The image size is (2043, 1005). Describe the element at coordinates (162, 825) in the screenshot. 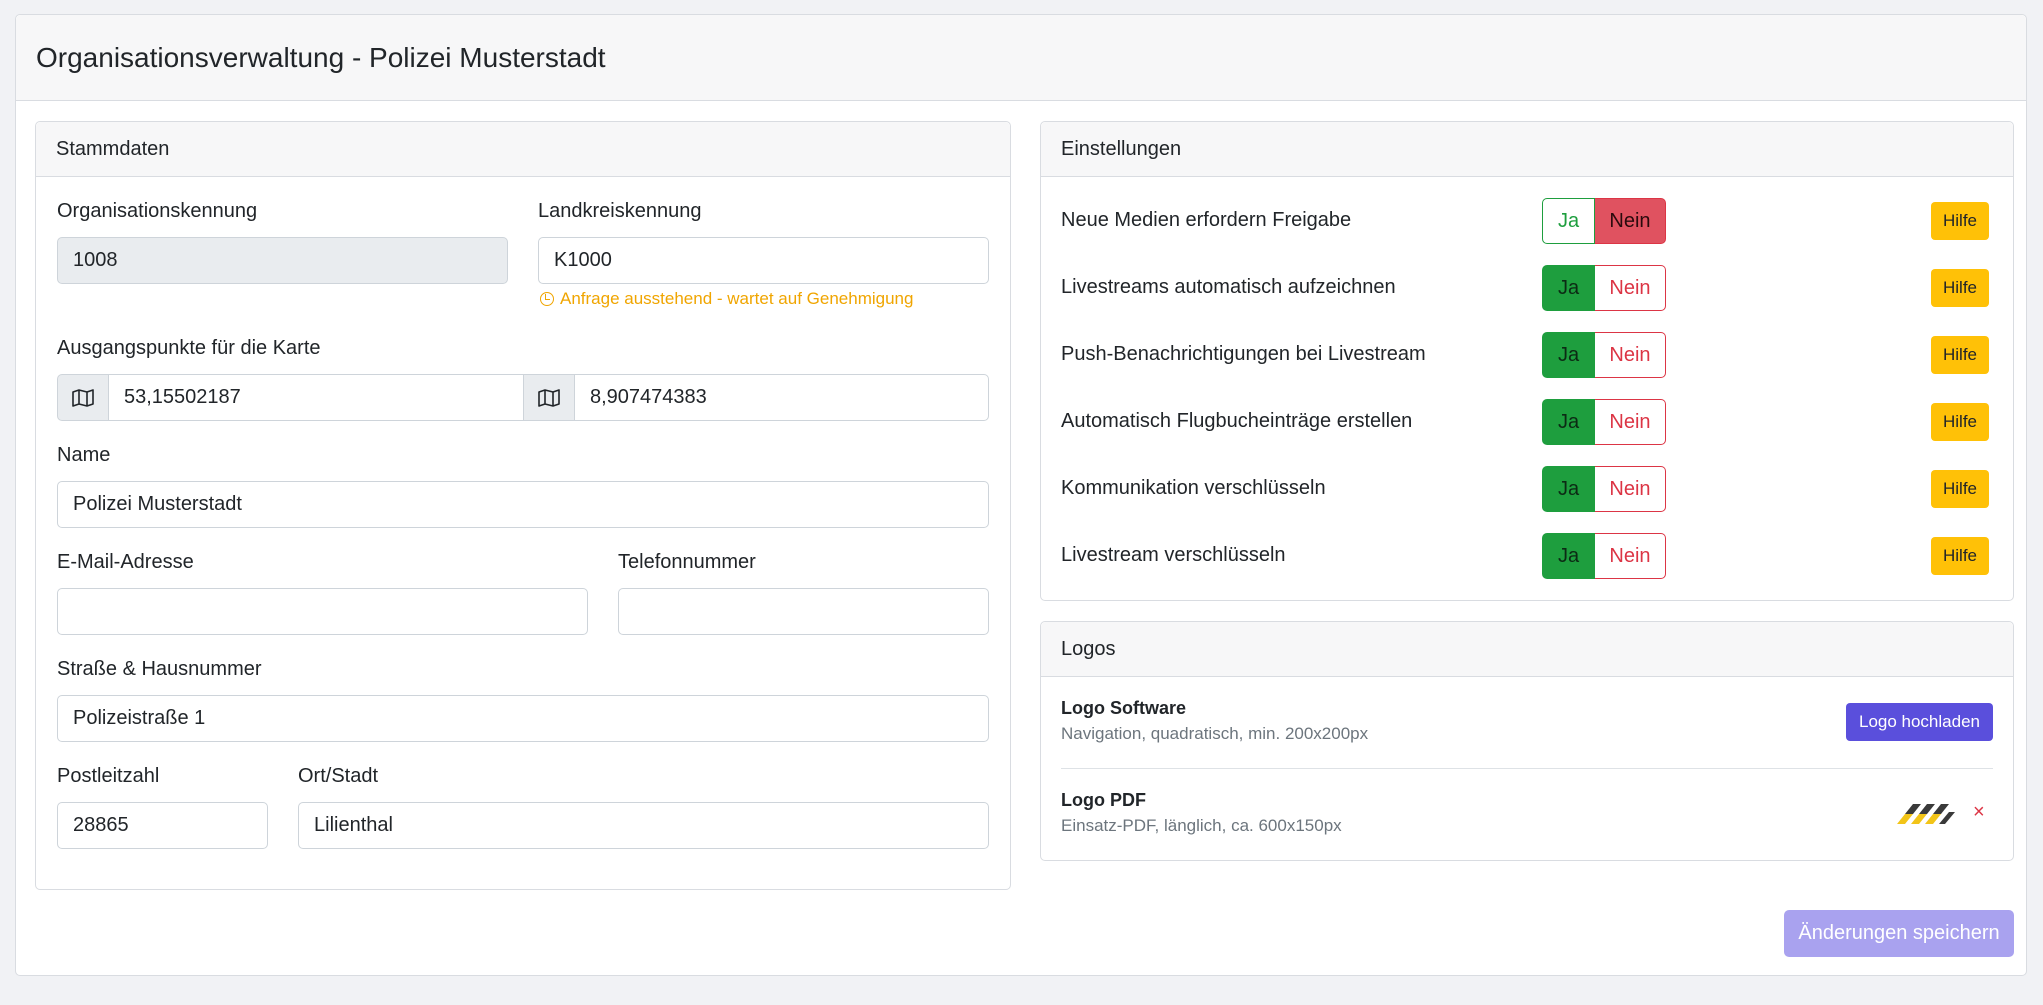

I see `zip-field` at that location.